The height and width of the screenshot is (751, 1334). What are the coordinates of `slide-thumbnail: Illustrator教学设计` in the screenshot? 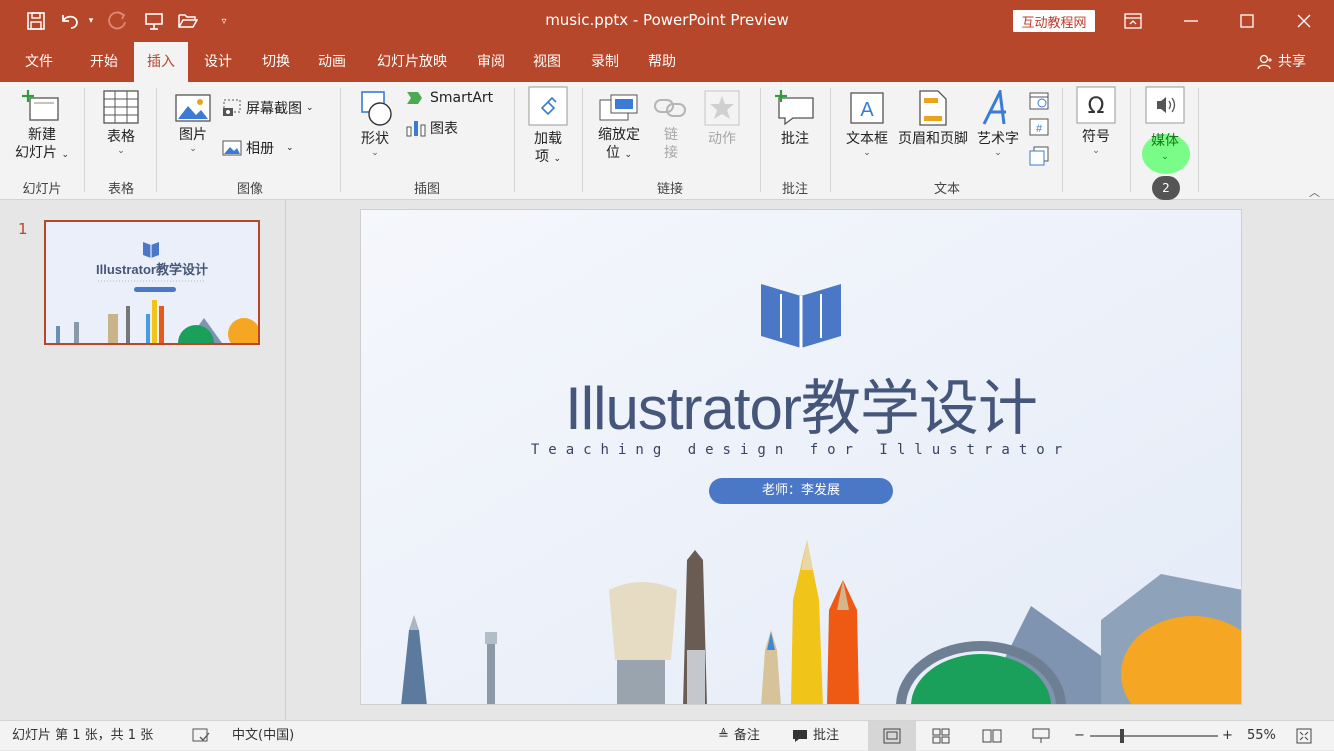 It's located at (152, 282).